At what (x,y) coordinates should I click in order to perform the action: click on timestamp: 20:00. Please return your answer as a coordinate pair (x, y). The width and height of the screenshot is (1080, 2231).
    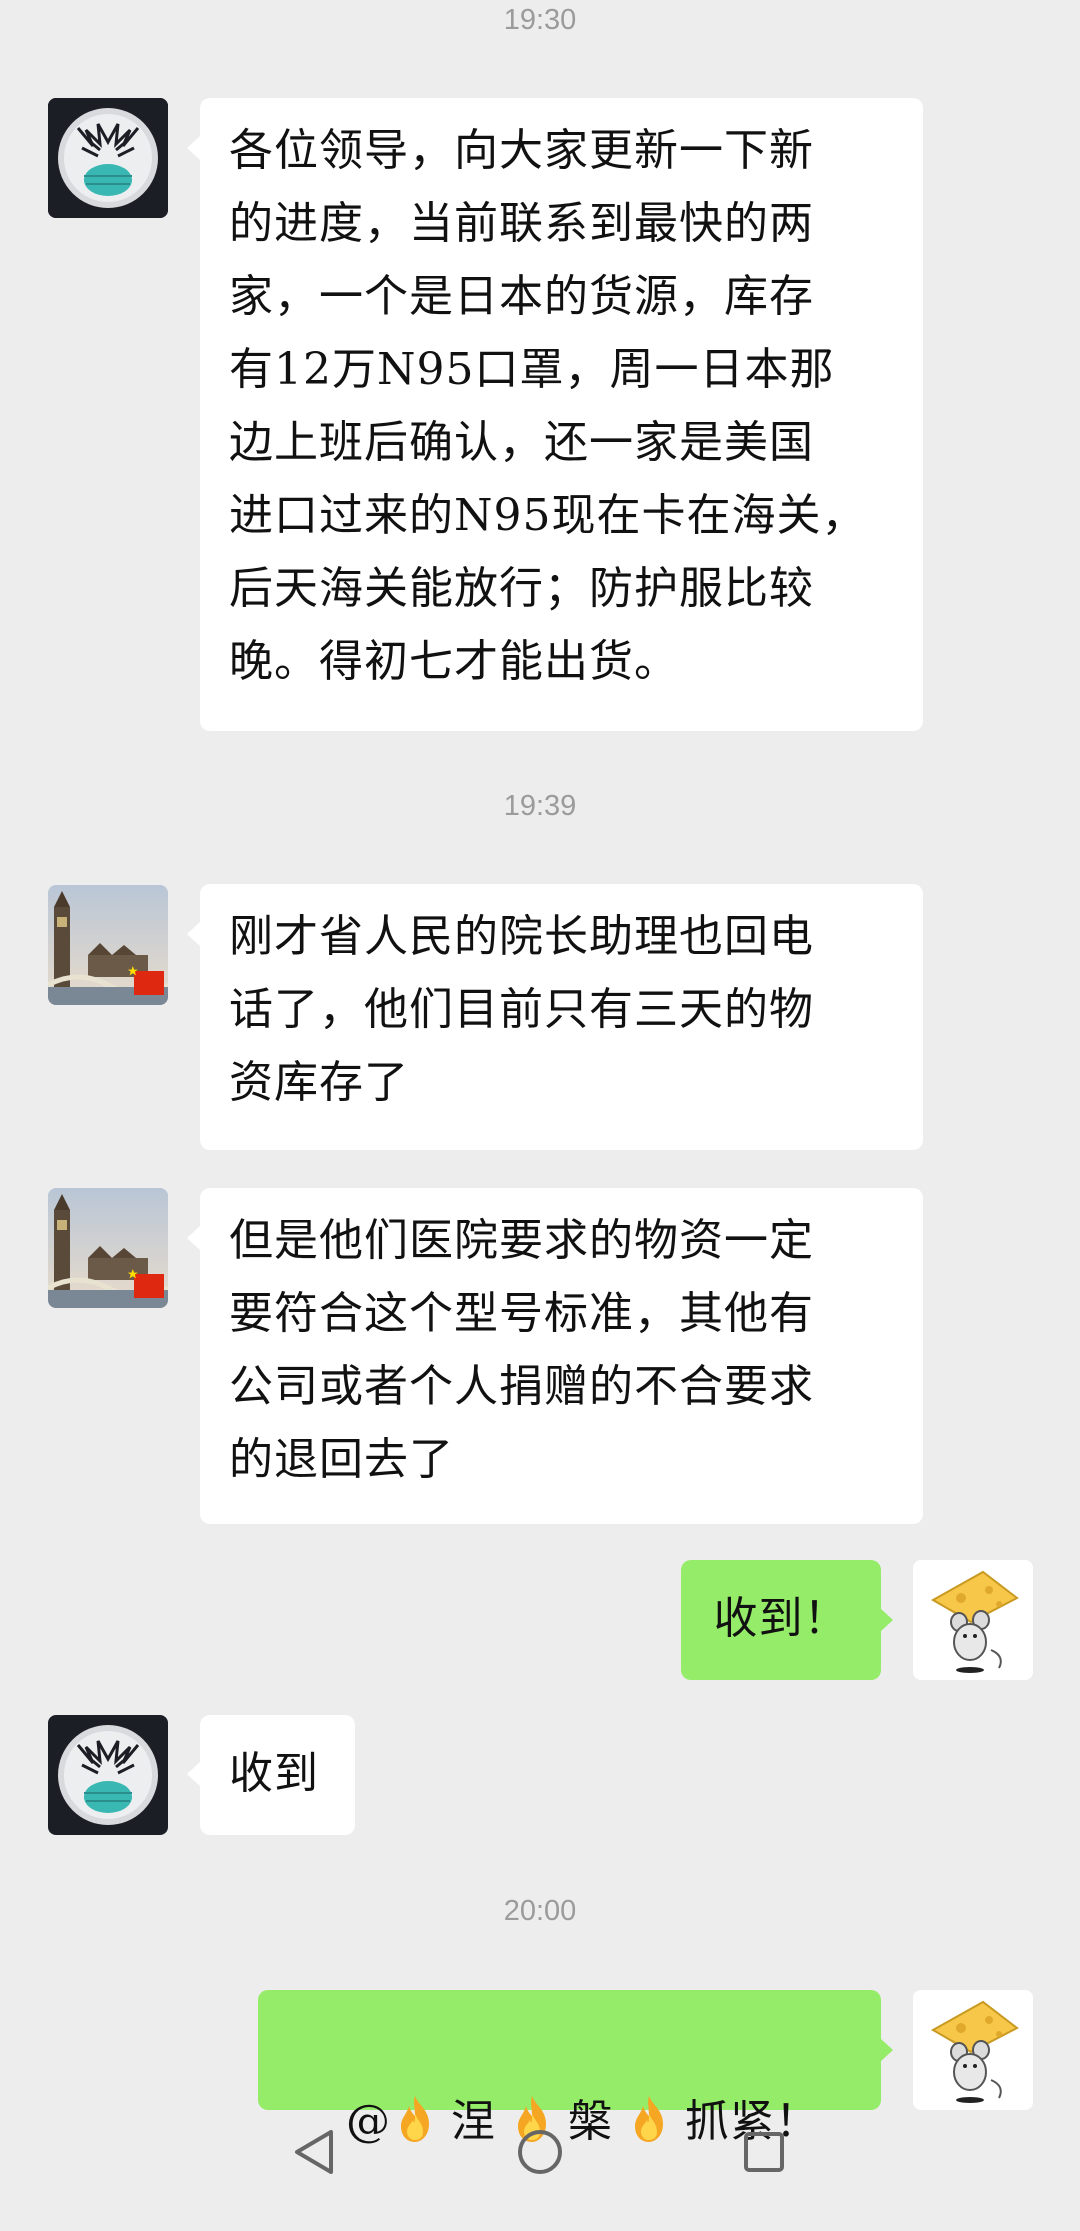
    Looking at the image, I should click on (540, 1911).